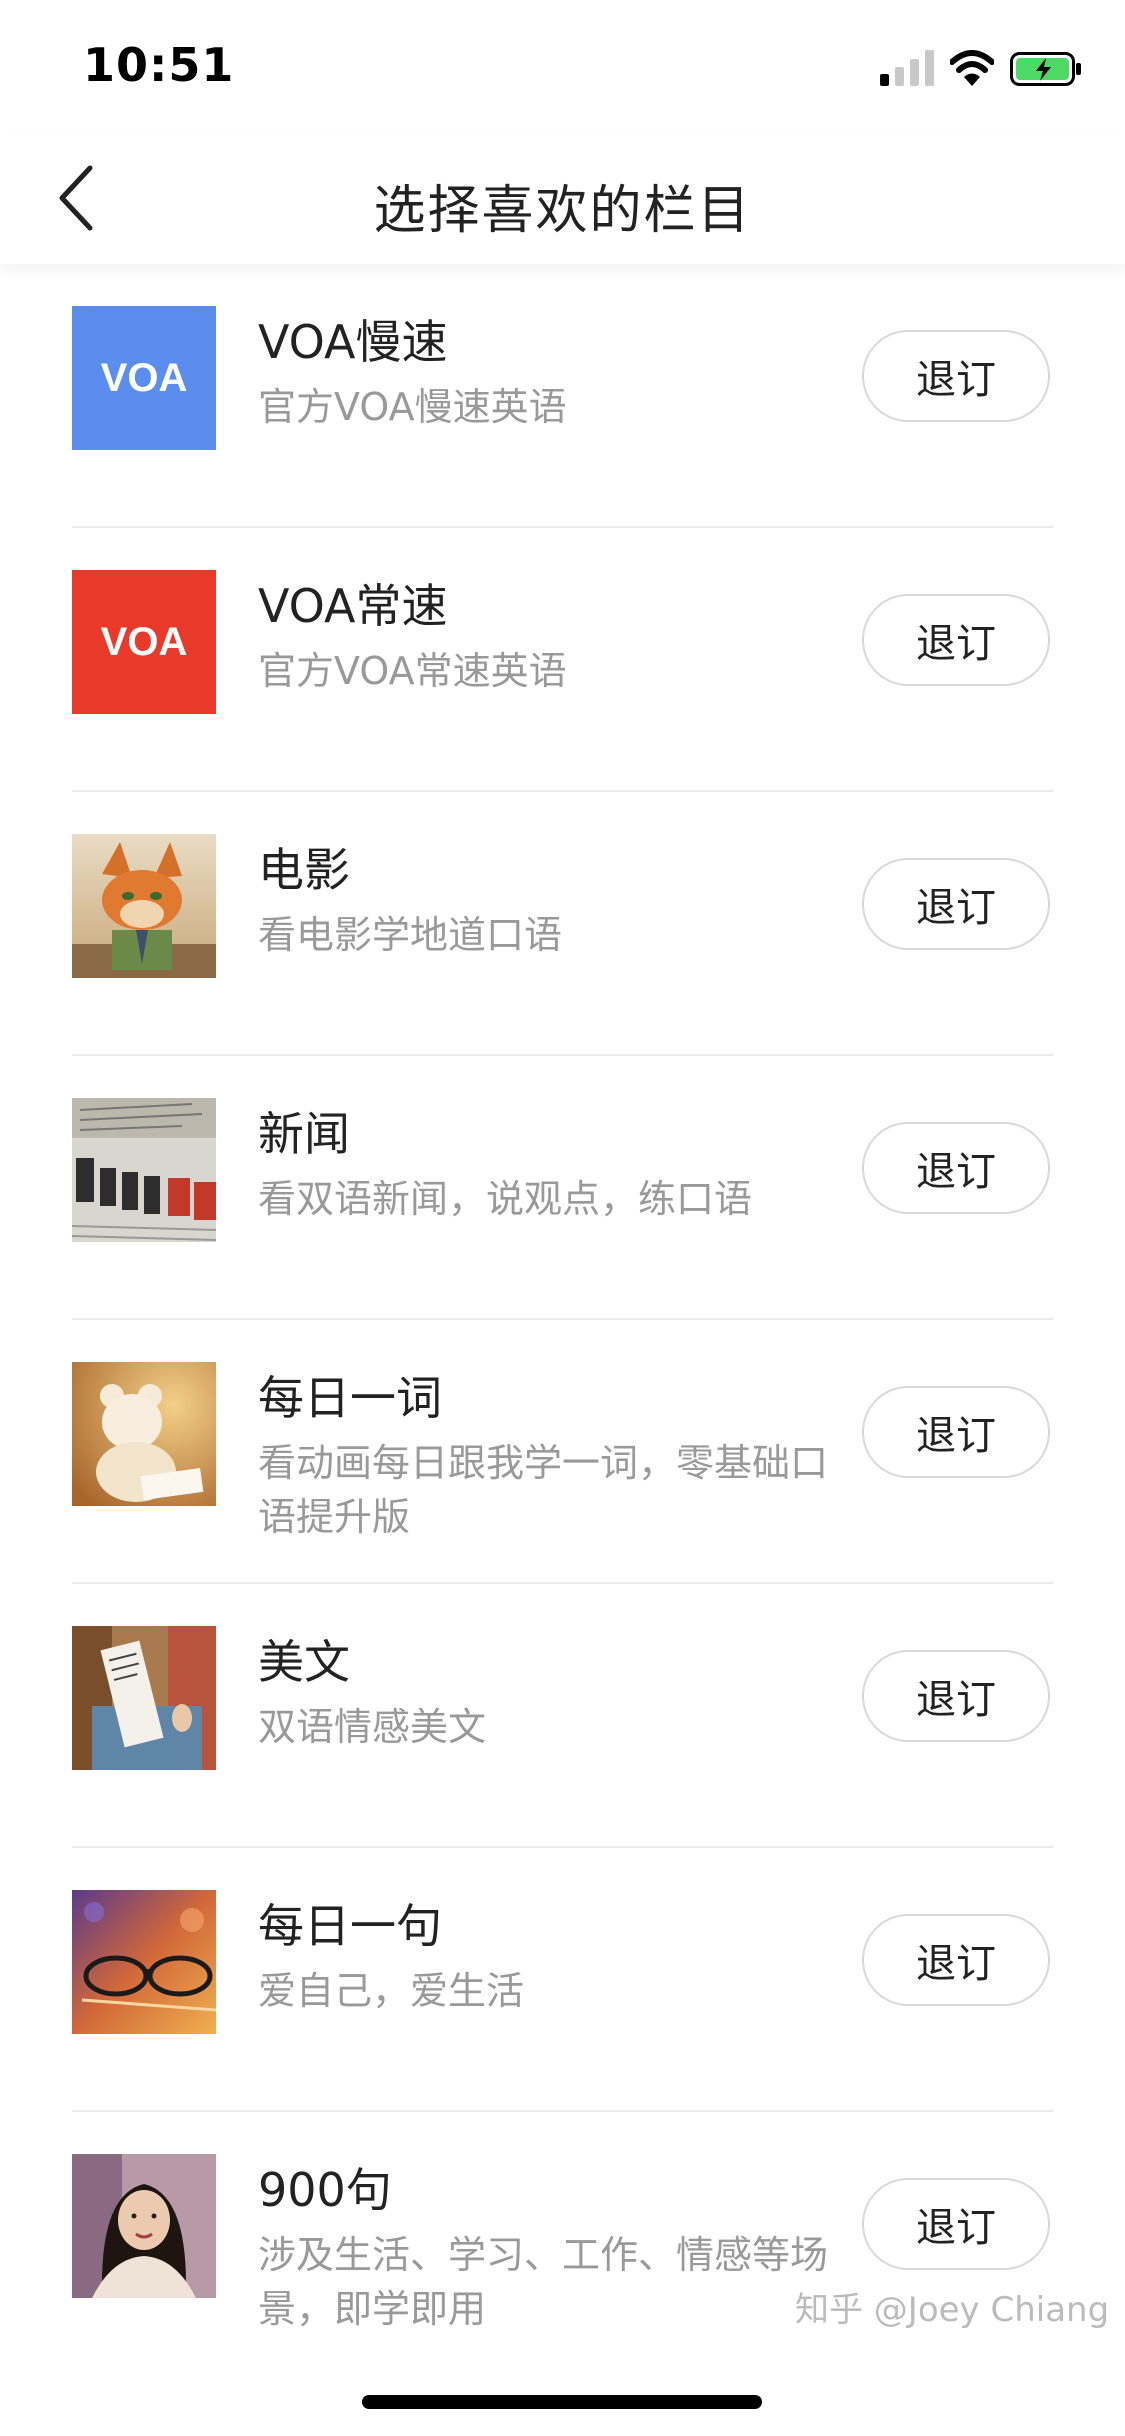  I want to click on item-subtitle: 看电影学地道口语, so click(410, 935).